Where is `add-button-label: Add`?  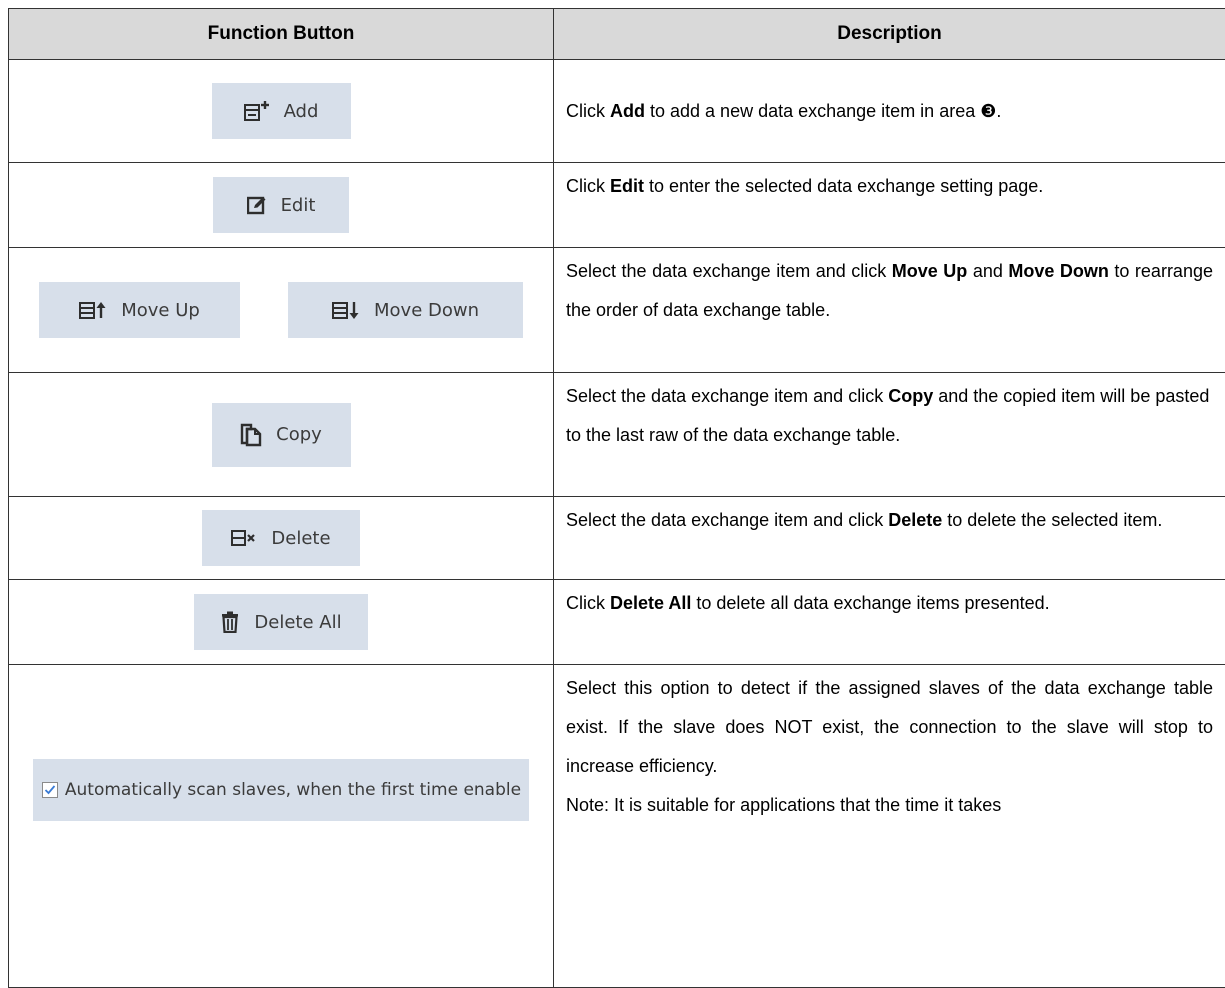
add-button-label: Add is located at coordinates (301, 111).